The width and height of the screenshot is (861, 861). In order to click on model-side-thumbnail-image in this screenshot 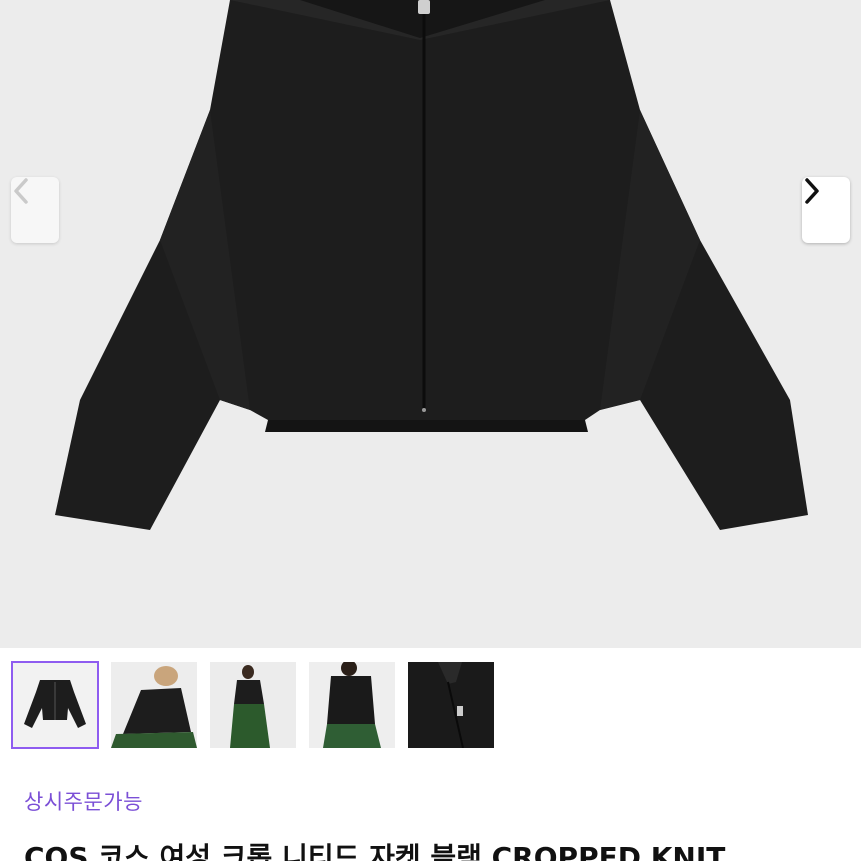, I will do `click(352, 705)`.